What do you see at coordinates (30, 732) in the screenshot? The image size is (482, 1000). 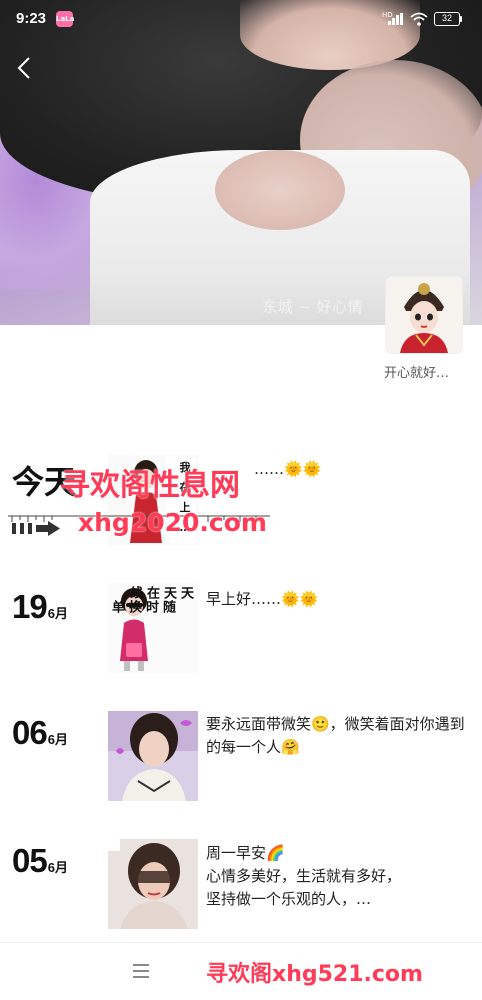 I see `post-day: 06` at bounding box center [30, 732].